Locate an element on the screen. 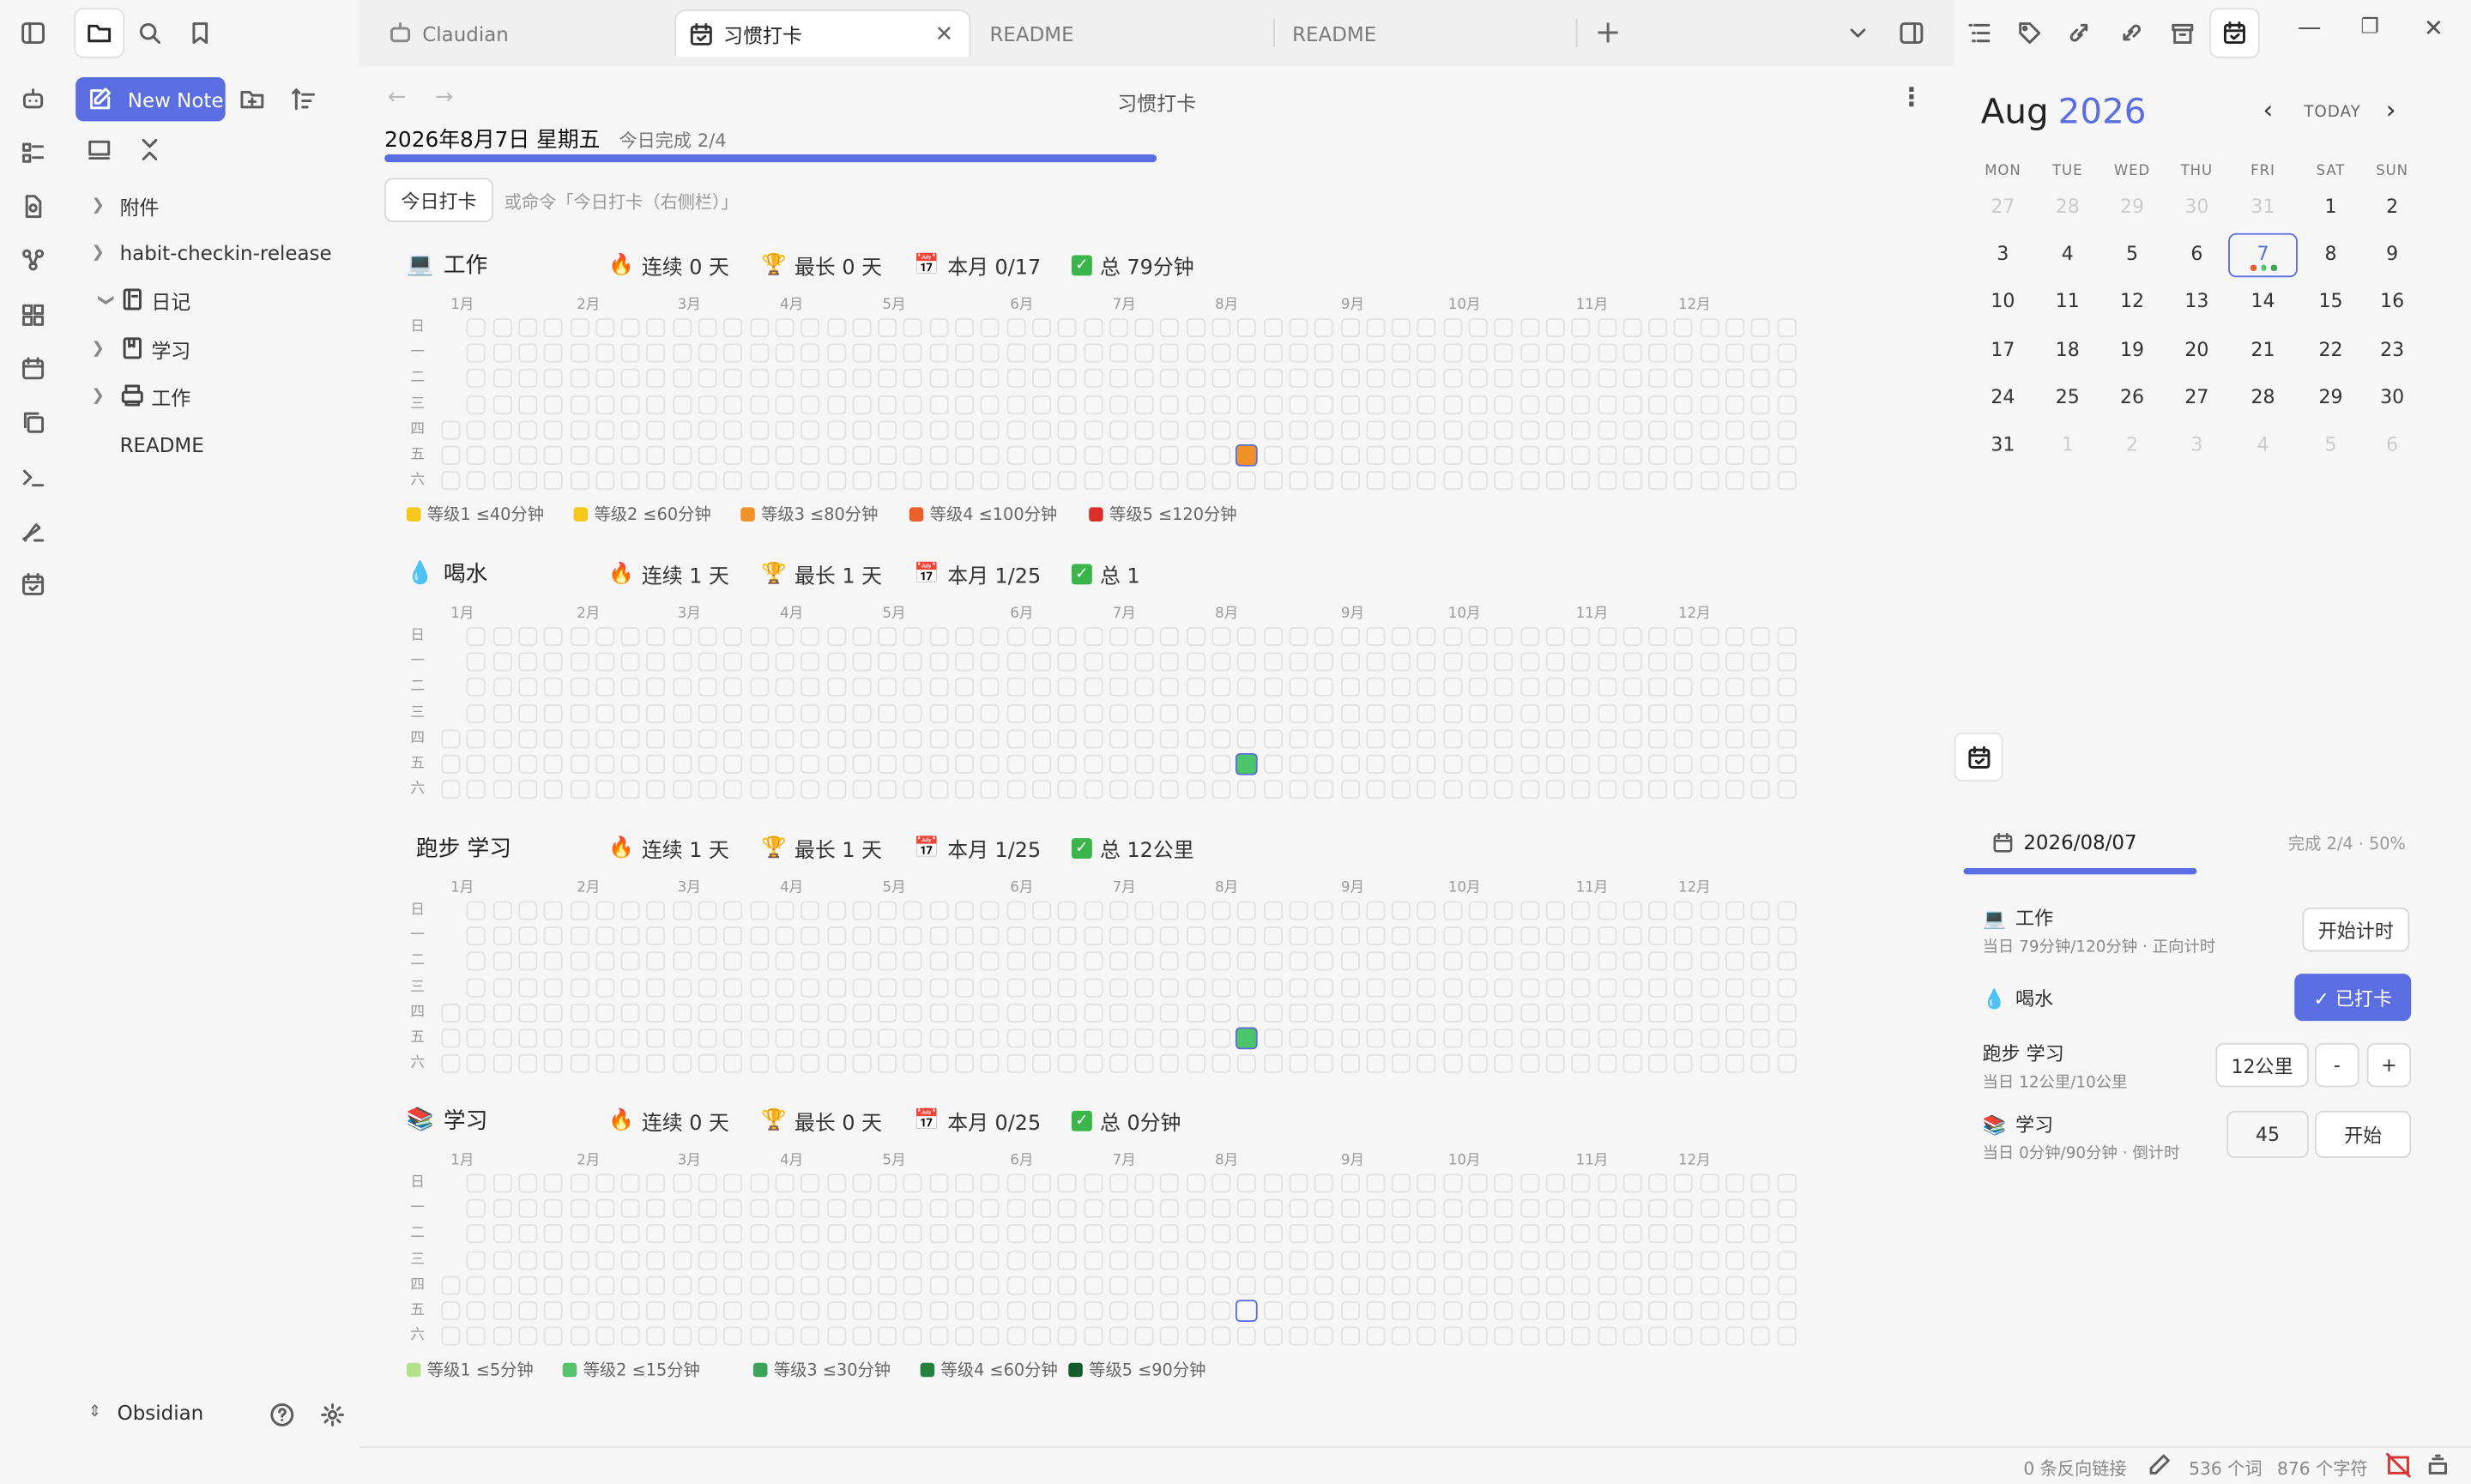 The height and width of the screenshot is (1484, 2471). file-search-icon is located at coordinates (33, 206).